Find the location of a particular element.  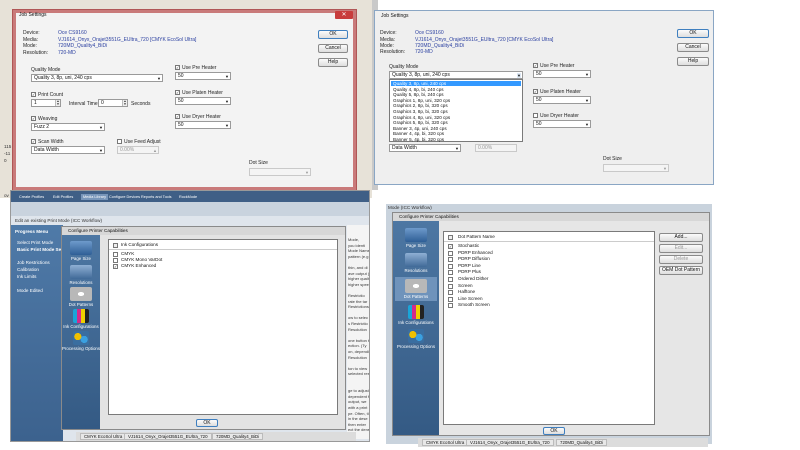

quality-mode-select: Quality 3, 8p, uni, 240 cps ▼ is located at coordinates (97, 78).